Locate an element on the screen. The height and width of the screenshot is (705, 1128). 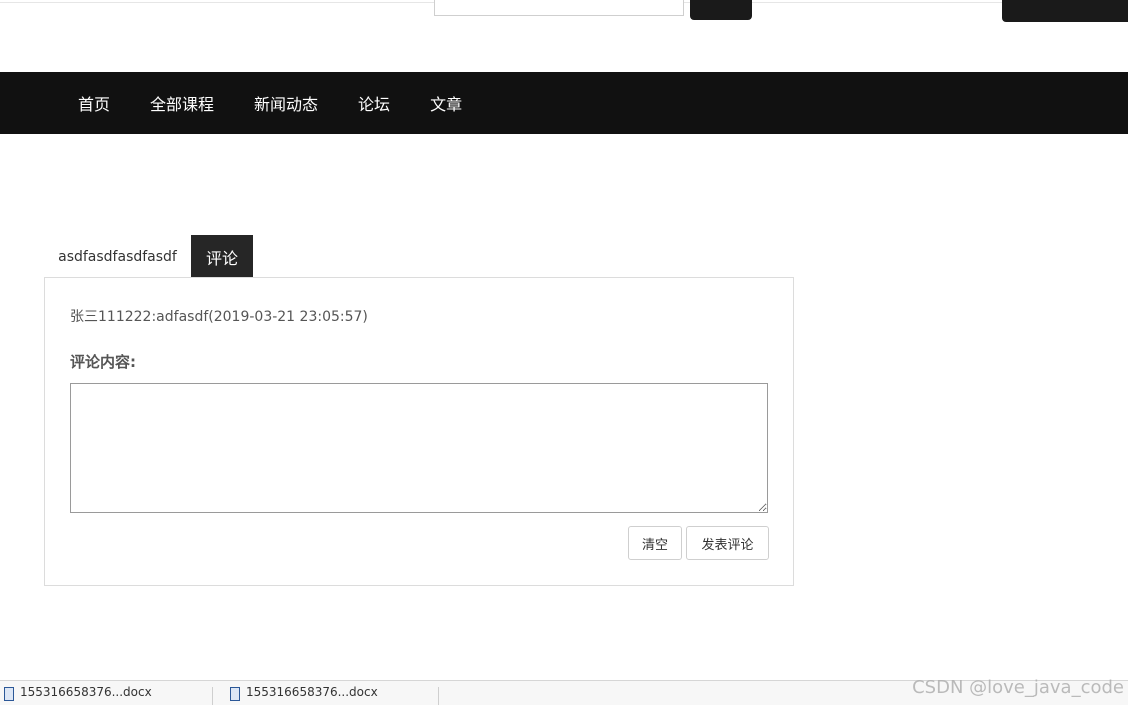
top-header is located at coordinates (564, 36).